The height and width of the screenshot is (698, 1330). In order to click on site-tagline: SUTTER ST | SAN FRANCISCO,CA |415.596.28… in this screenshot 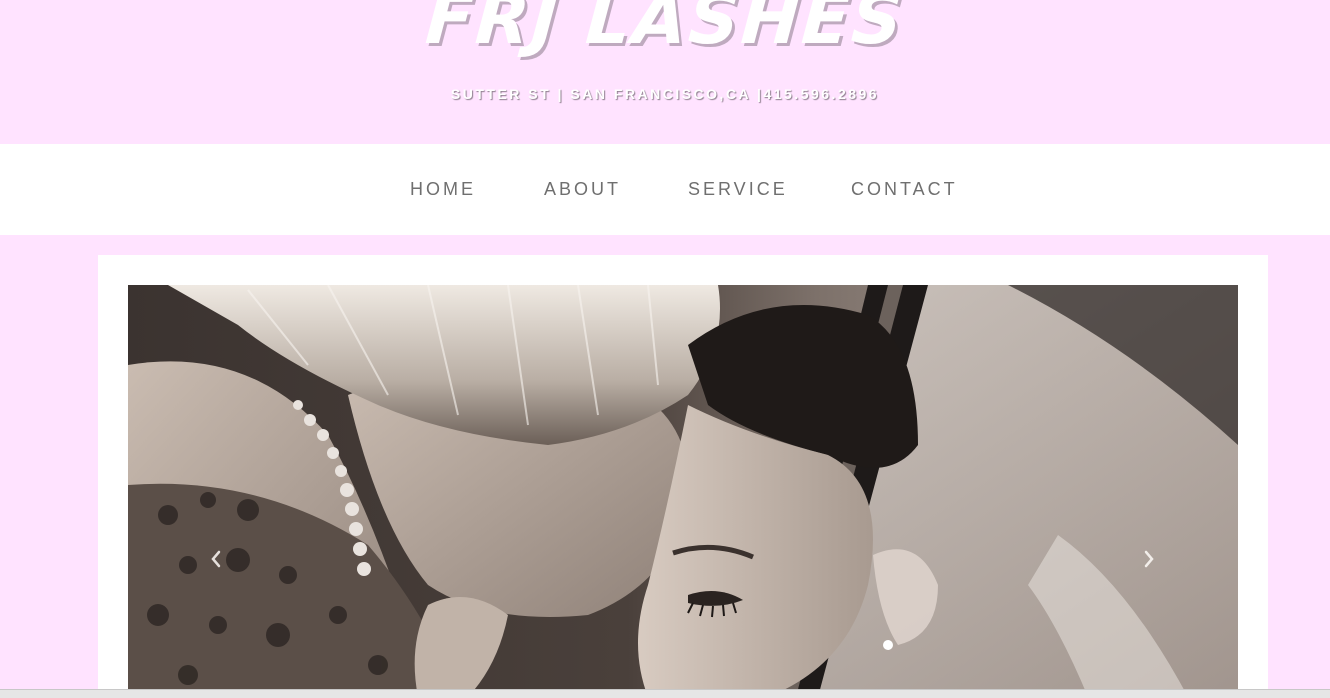, I will do `click(665, 94)`.